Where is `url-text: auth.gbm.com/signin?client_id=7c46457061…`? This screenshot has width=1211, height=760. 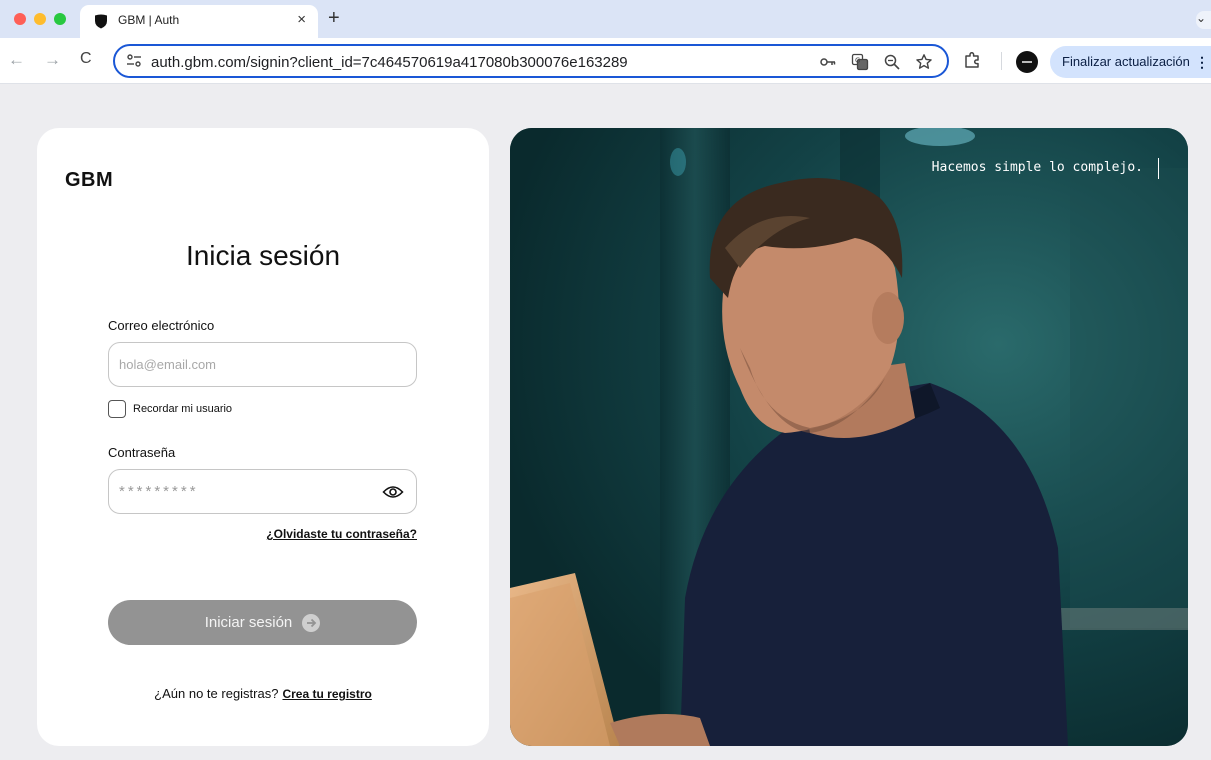 url-text: auth.gbm.com/signin?client_id=7c46457061… is located at coordinates (389, 62).